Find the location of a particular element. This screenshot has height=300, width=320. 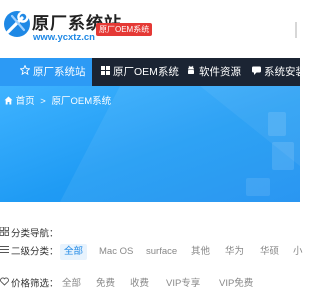

category-nav-text: 分类导航： is located at coordinates (35, 234).